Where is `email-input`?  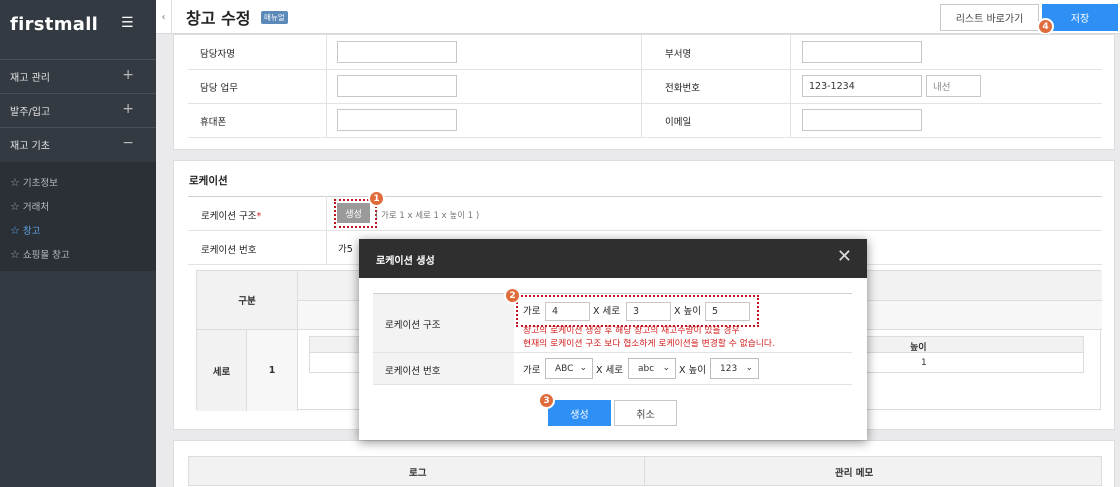
email-input is located at coordinates (862, 120).